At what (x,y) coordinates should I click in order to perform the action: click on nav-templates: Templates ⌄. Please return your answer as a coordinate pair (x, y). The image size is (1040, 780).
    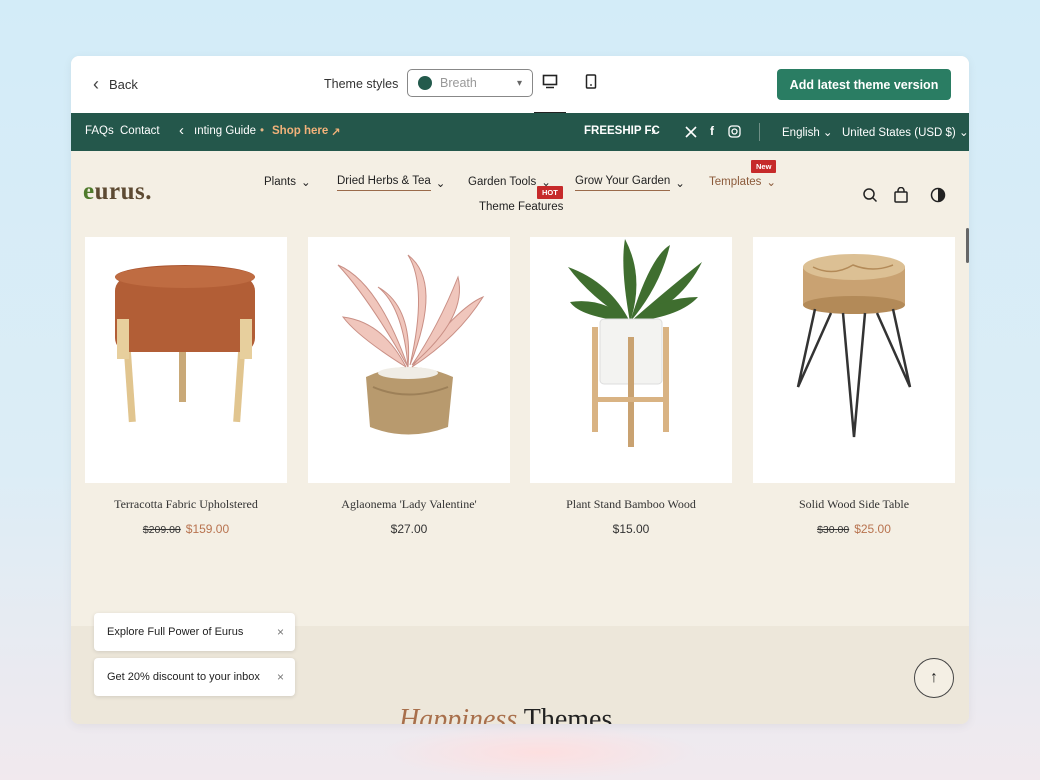
    Looking at the image, I should click on (742, 182).